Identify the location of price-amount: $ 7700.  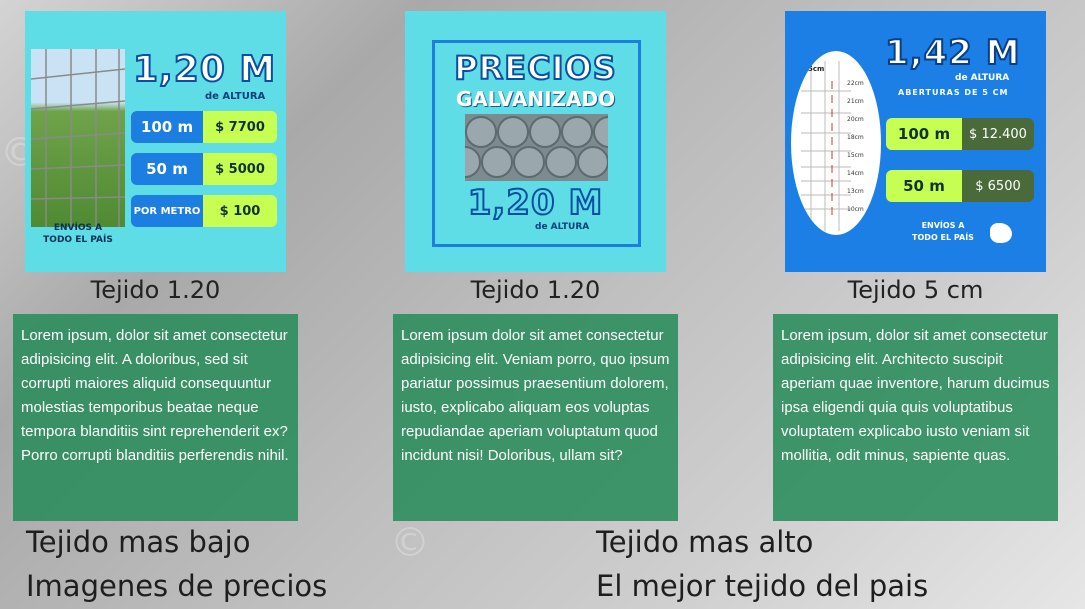
(240, 127).